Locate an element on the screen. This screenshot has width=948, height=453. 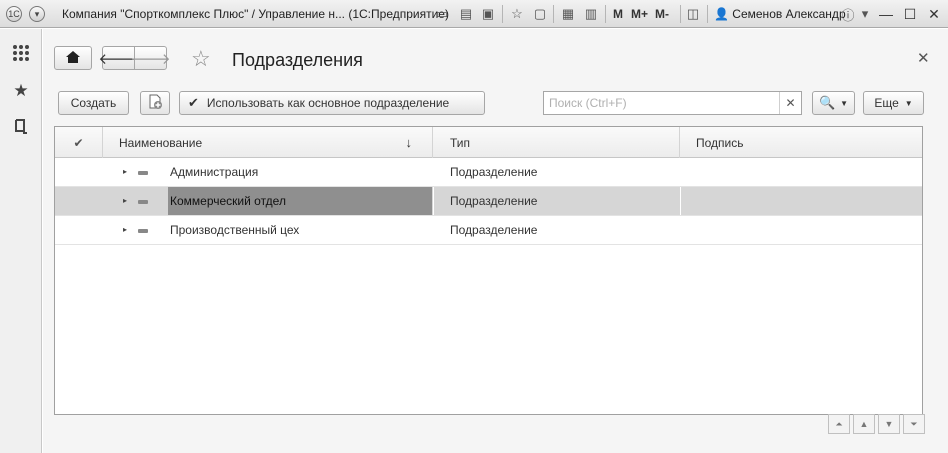
maximize-button: ☐ is located at coordinates (910, 14).